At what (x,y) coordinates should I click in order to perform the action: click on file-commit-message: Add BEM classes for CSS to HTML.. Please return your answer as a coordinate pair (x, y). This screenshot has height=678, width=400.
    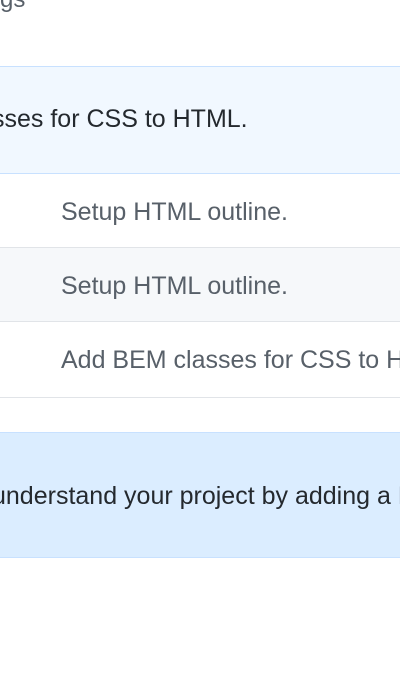
    Looking at the image, I should click on (230, 360).